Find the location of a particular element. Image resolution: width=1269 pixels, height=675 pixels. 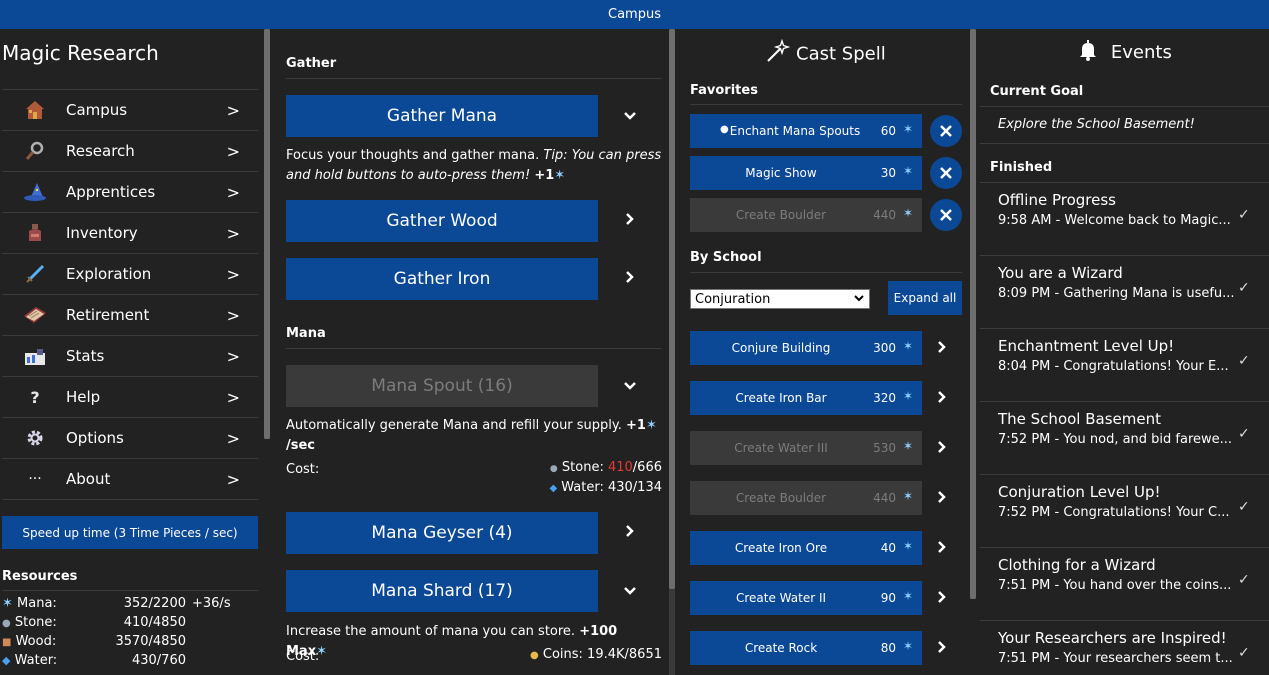

close-icon is located at coordinates (946, 131).